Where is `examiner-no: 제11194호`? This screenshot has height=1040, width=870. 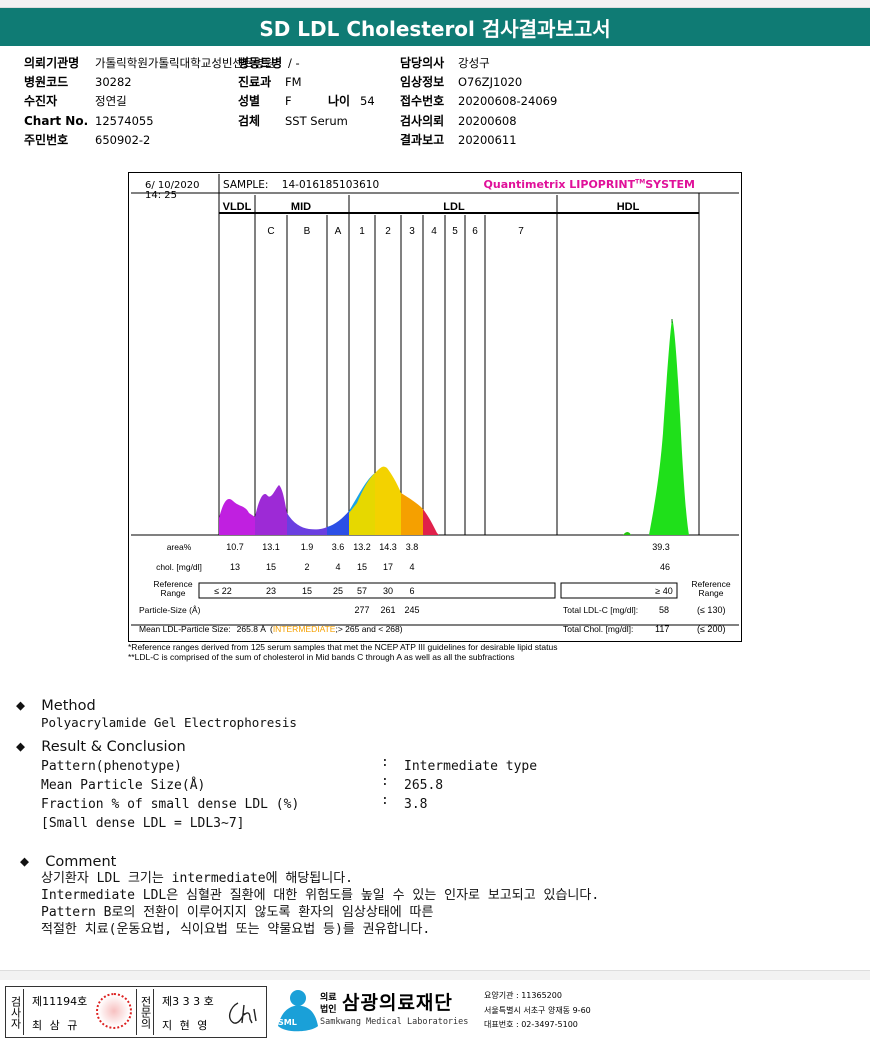
examiner-no: 제11194호 is located at coordinates (60, 1001).